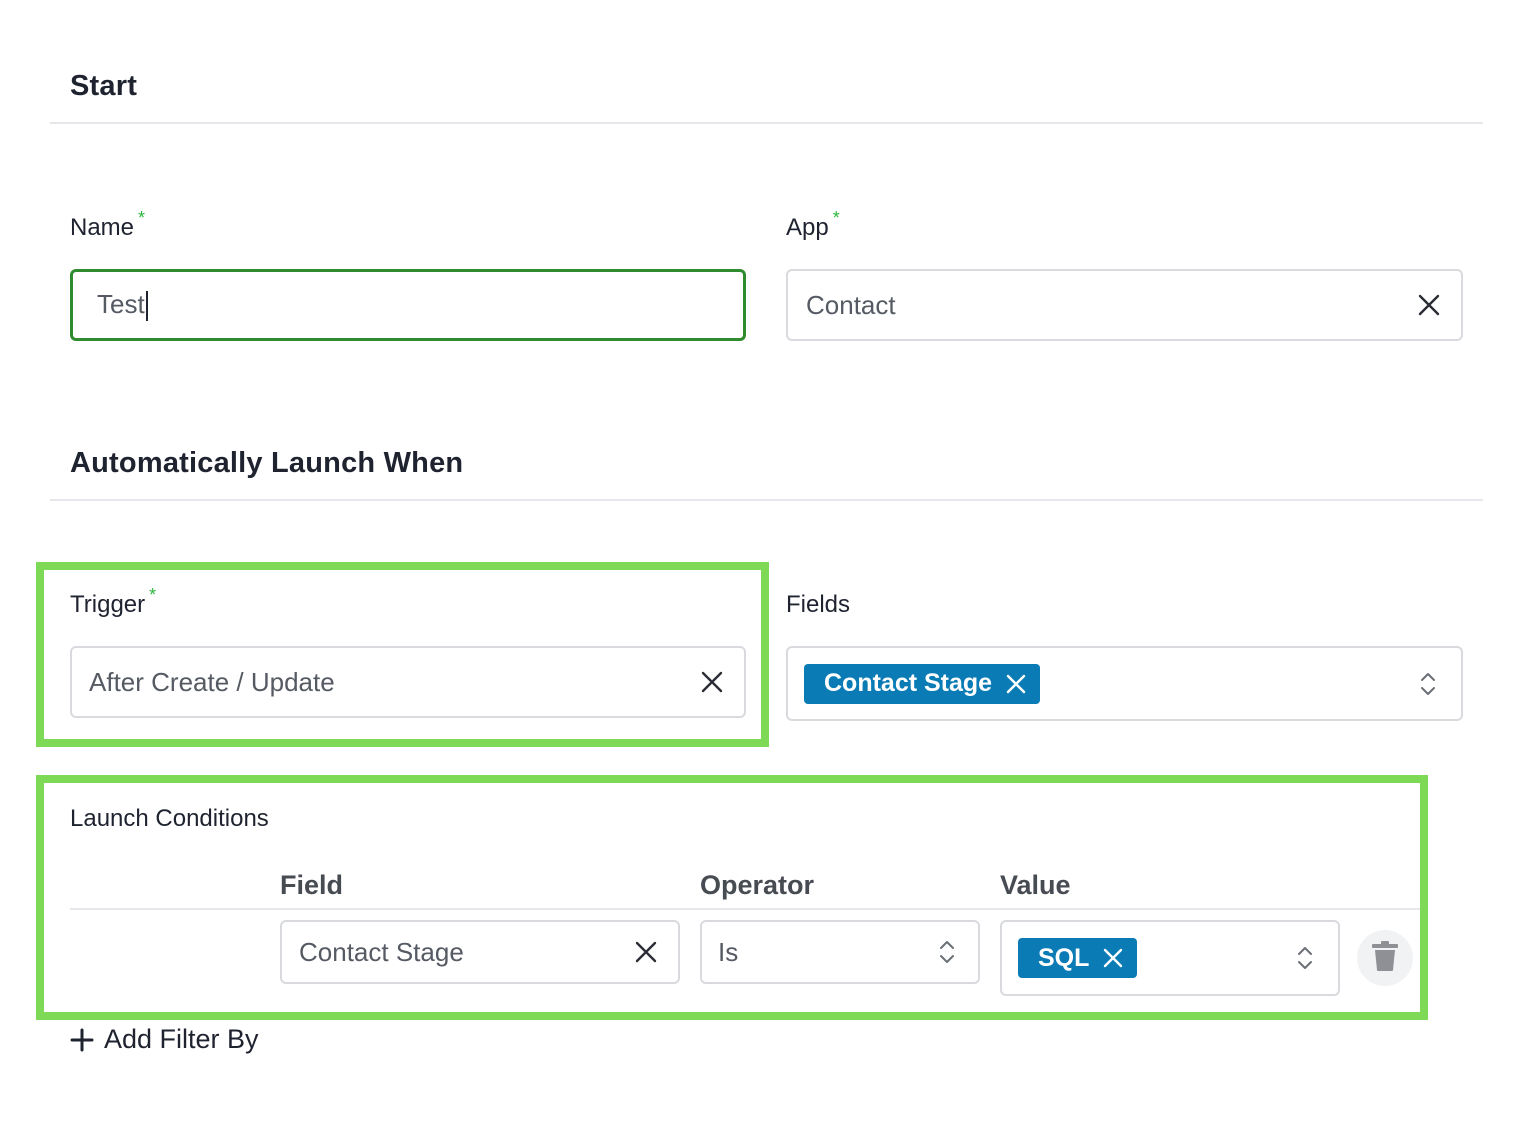 Image resolution: width=1524 pixels, height=1124 pixels. I want to click on condition-field-value: Contact Stage, so click(381, 951).